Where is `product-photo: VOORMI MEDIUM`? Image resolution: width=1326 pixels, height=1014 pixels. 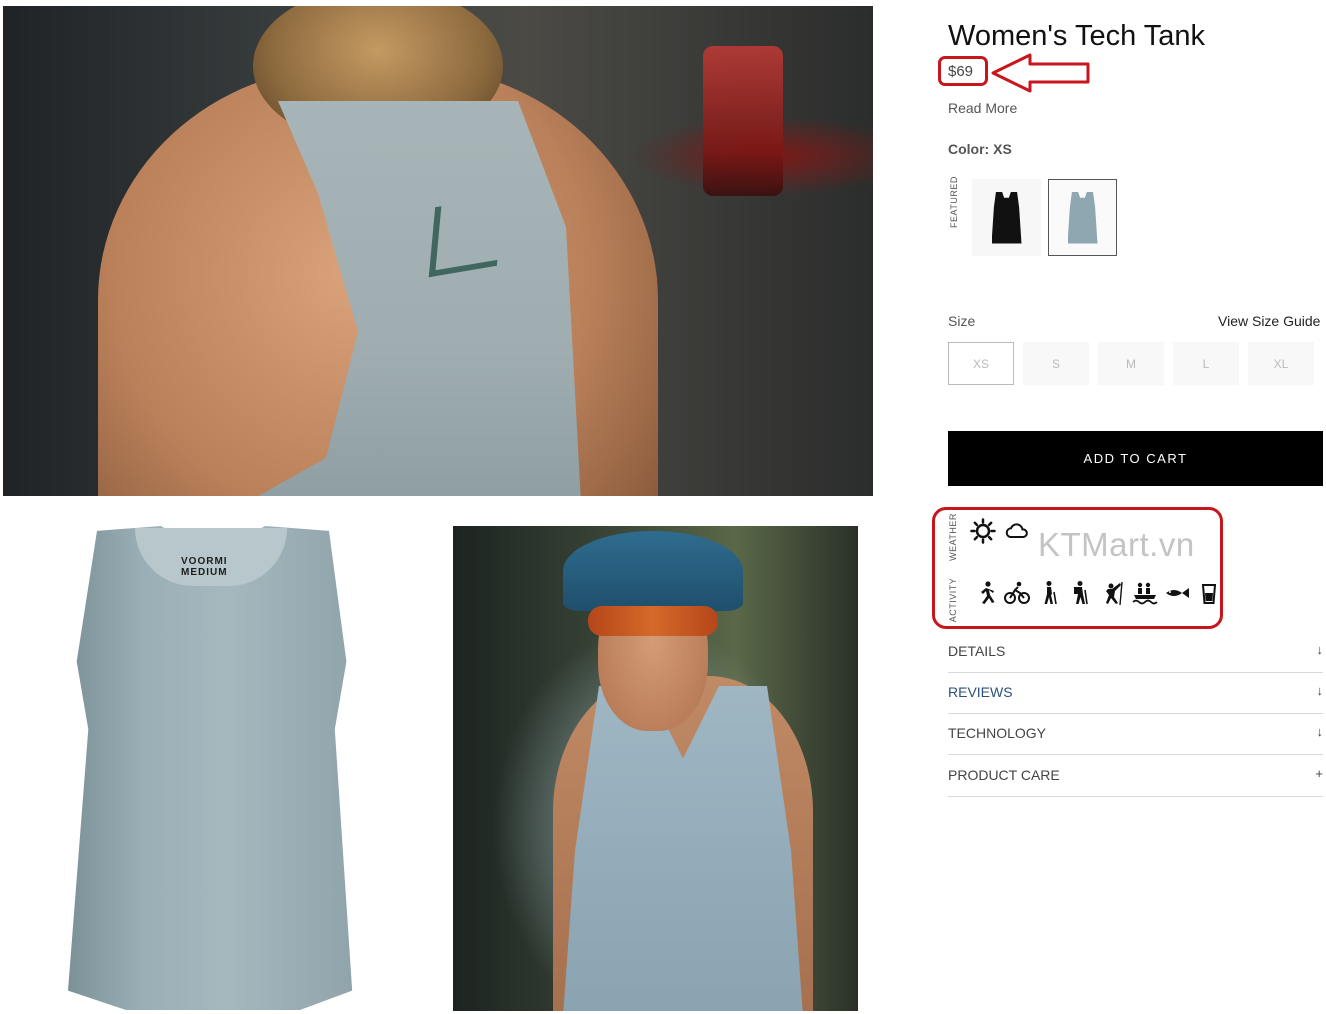
product-photo: VOORMI MEDIUM is located at coordinates (208, 770).